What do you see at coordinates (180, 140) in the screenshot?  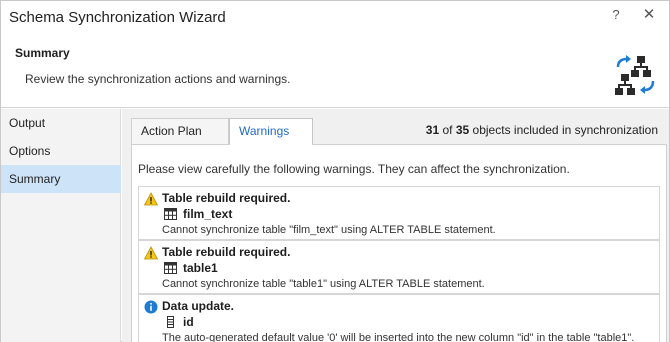 I see `tab-action-plan: Action Plan (51)` at bounding box center [180, 140].